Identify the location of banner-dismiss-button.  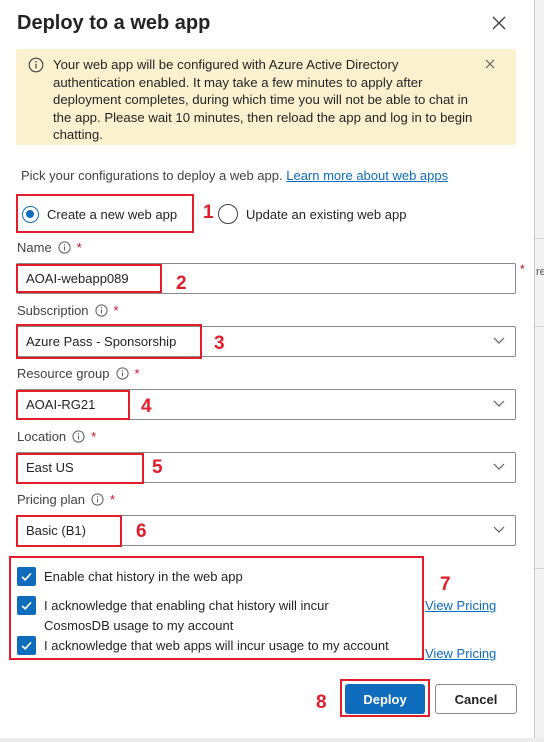
(490, 64).